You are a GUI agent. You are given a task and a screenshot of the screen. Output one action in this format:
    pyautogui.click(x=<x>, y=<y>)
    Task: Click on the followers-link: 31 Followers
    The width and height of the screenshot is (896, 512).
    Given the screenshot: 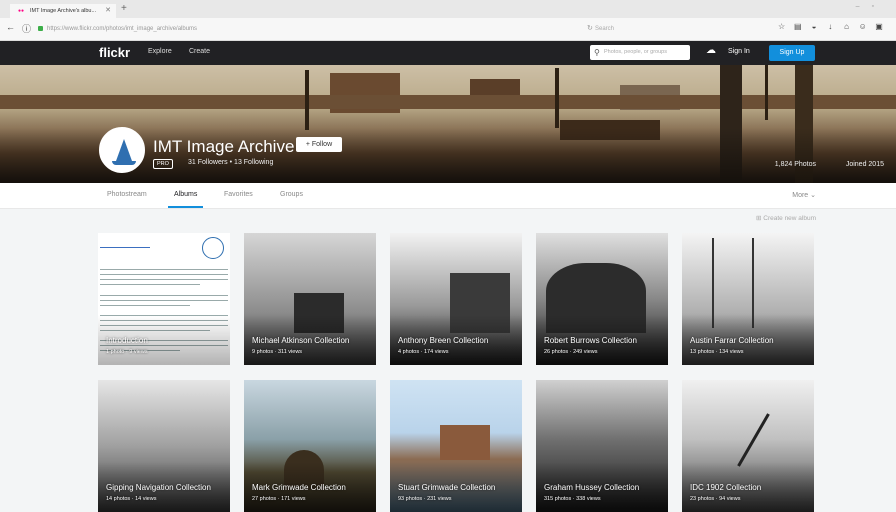 What is the action you would take?
    pyautogui.click(x=208, y=162)
    